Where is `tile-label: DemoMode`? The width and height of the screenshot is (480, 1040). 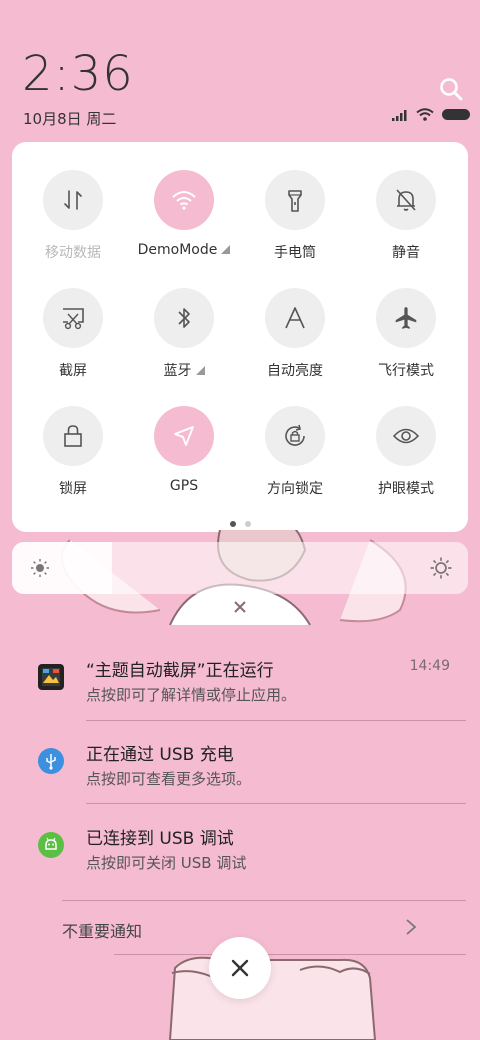
tile-label: DemoMode is located at coordinates (177, 250).